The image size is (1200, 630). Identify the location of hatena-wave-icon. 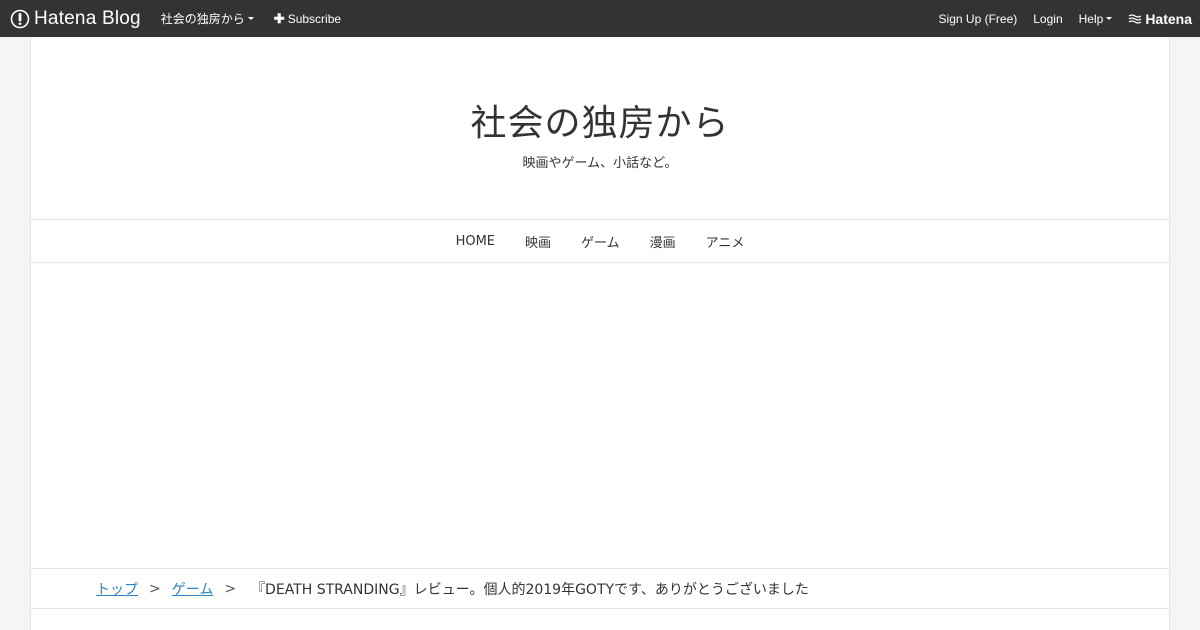
(1135, 18).